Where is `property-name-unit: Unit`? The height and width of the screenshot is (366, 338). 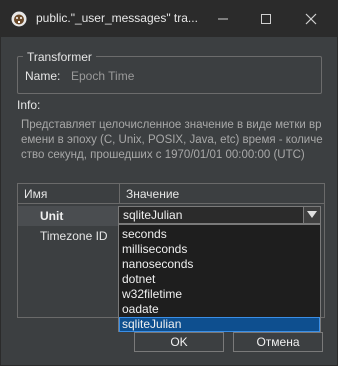 property-name-unit: Unit is located at coordinates (68, 216).